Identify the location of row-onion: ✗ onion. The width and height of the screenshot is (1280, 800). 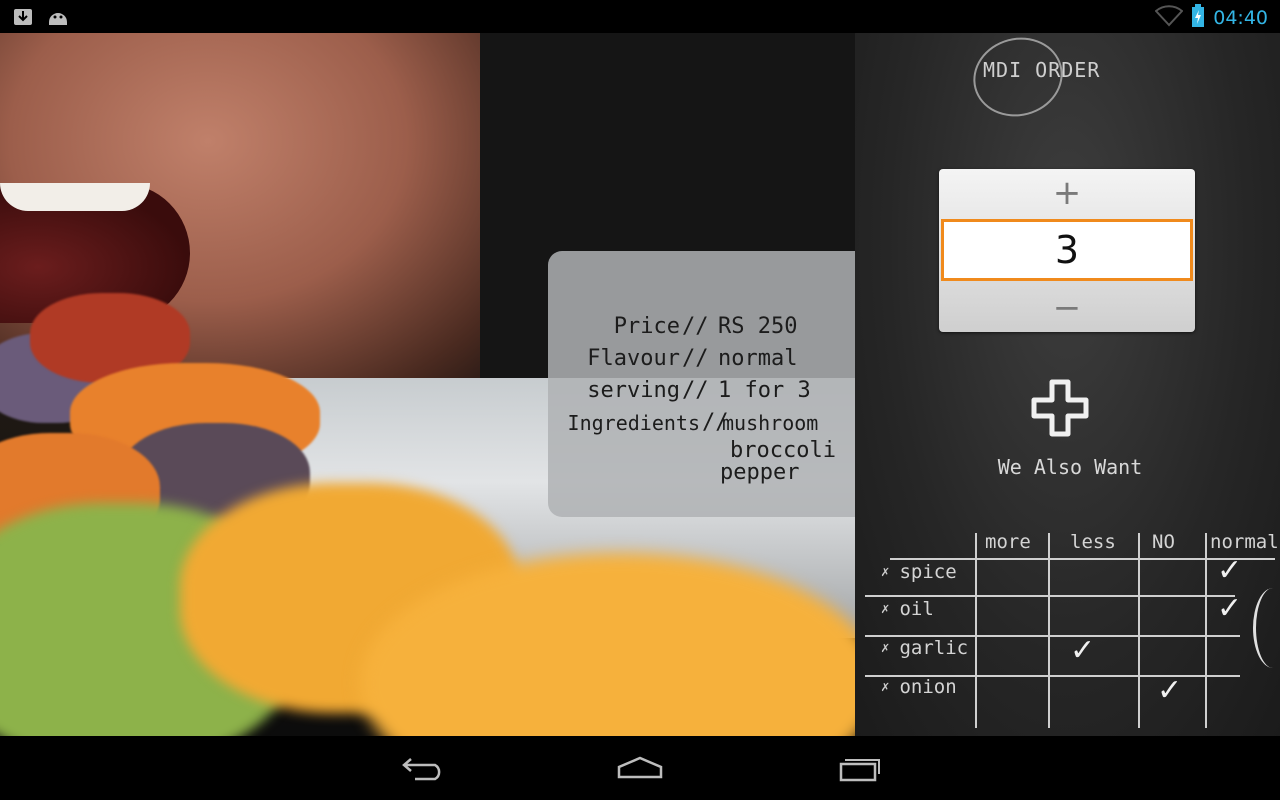
(919, 687).